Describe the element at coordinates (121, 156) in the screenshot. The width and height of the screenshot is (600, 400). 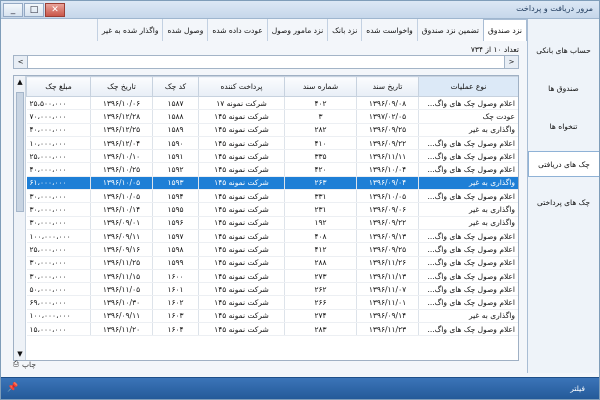
I see `table-cell: ۱۳۹۶/۱۰/۱۰` at that location.